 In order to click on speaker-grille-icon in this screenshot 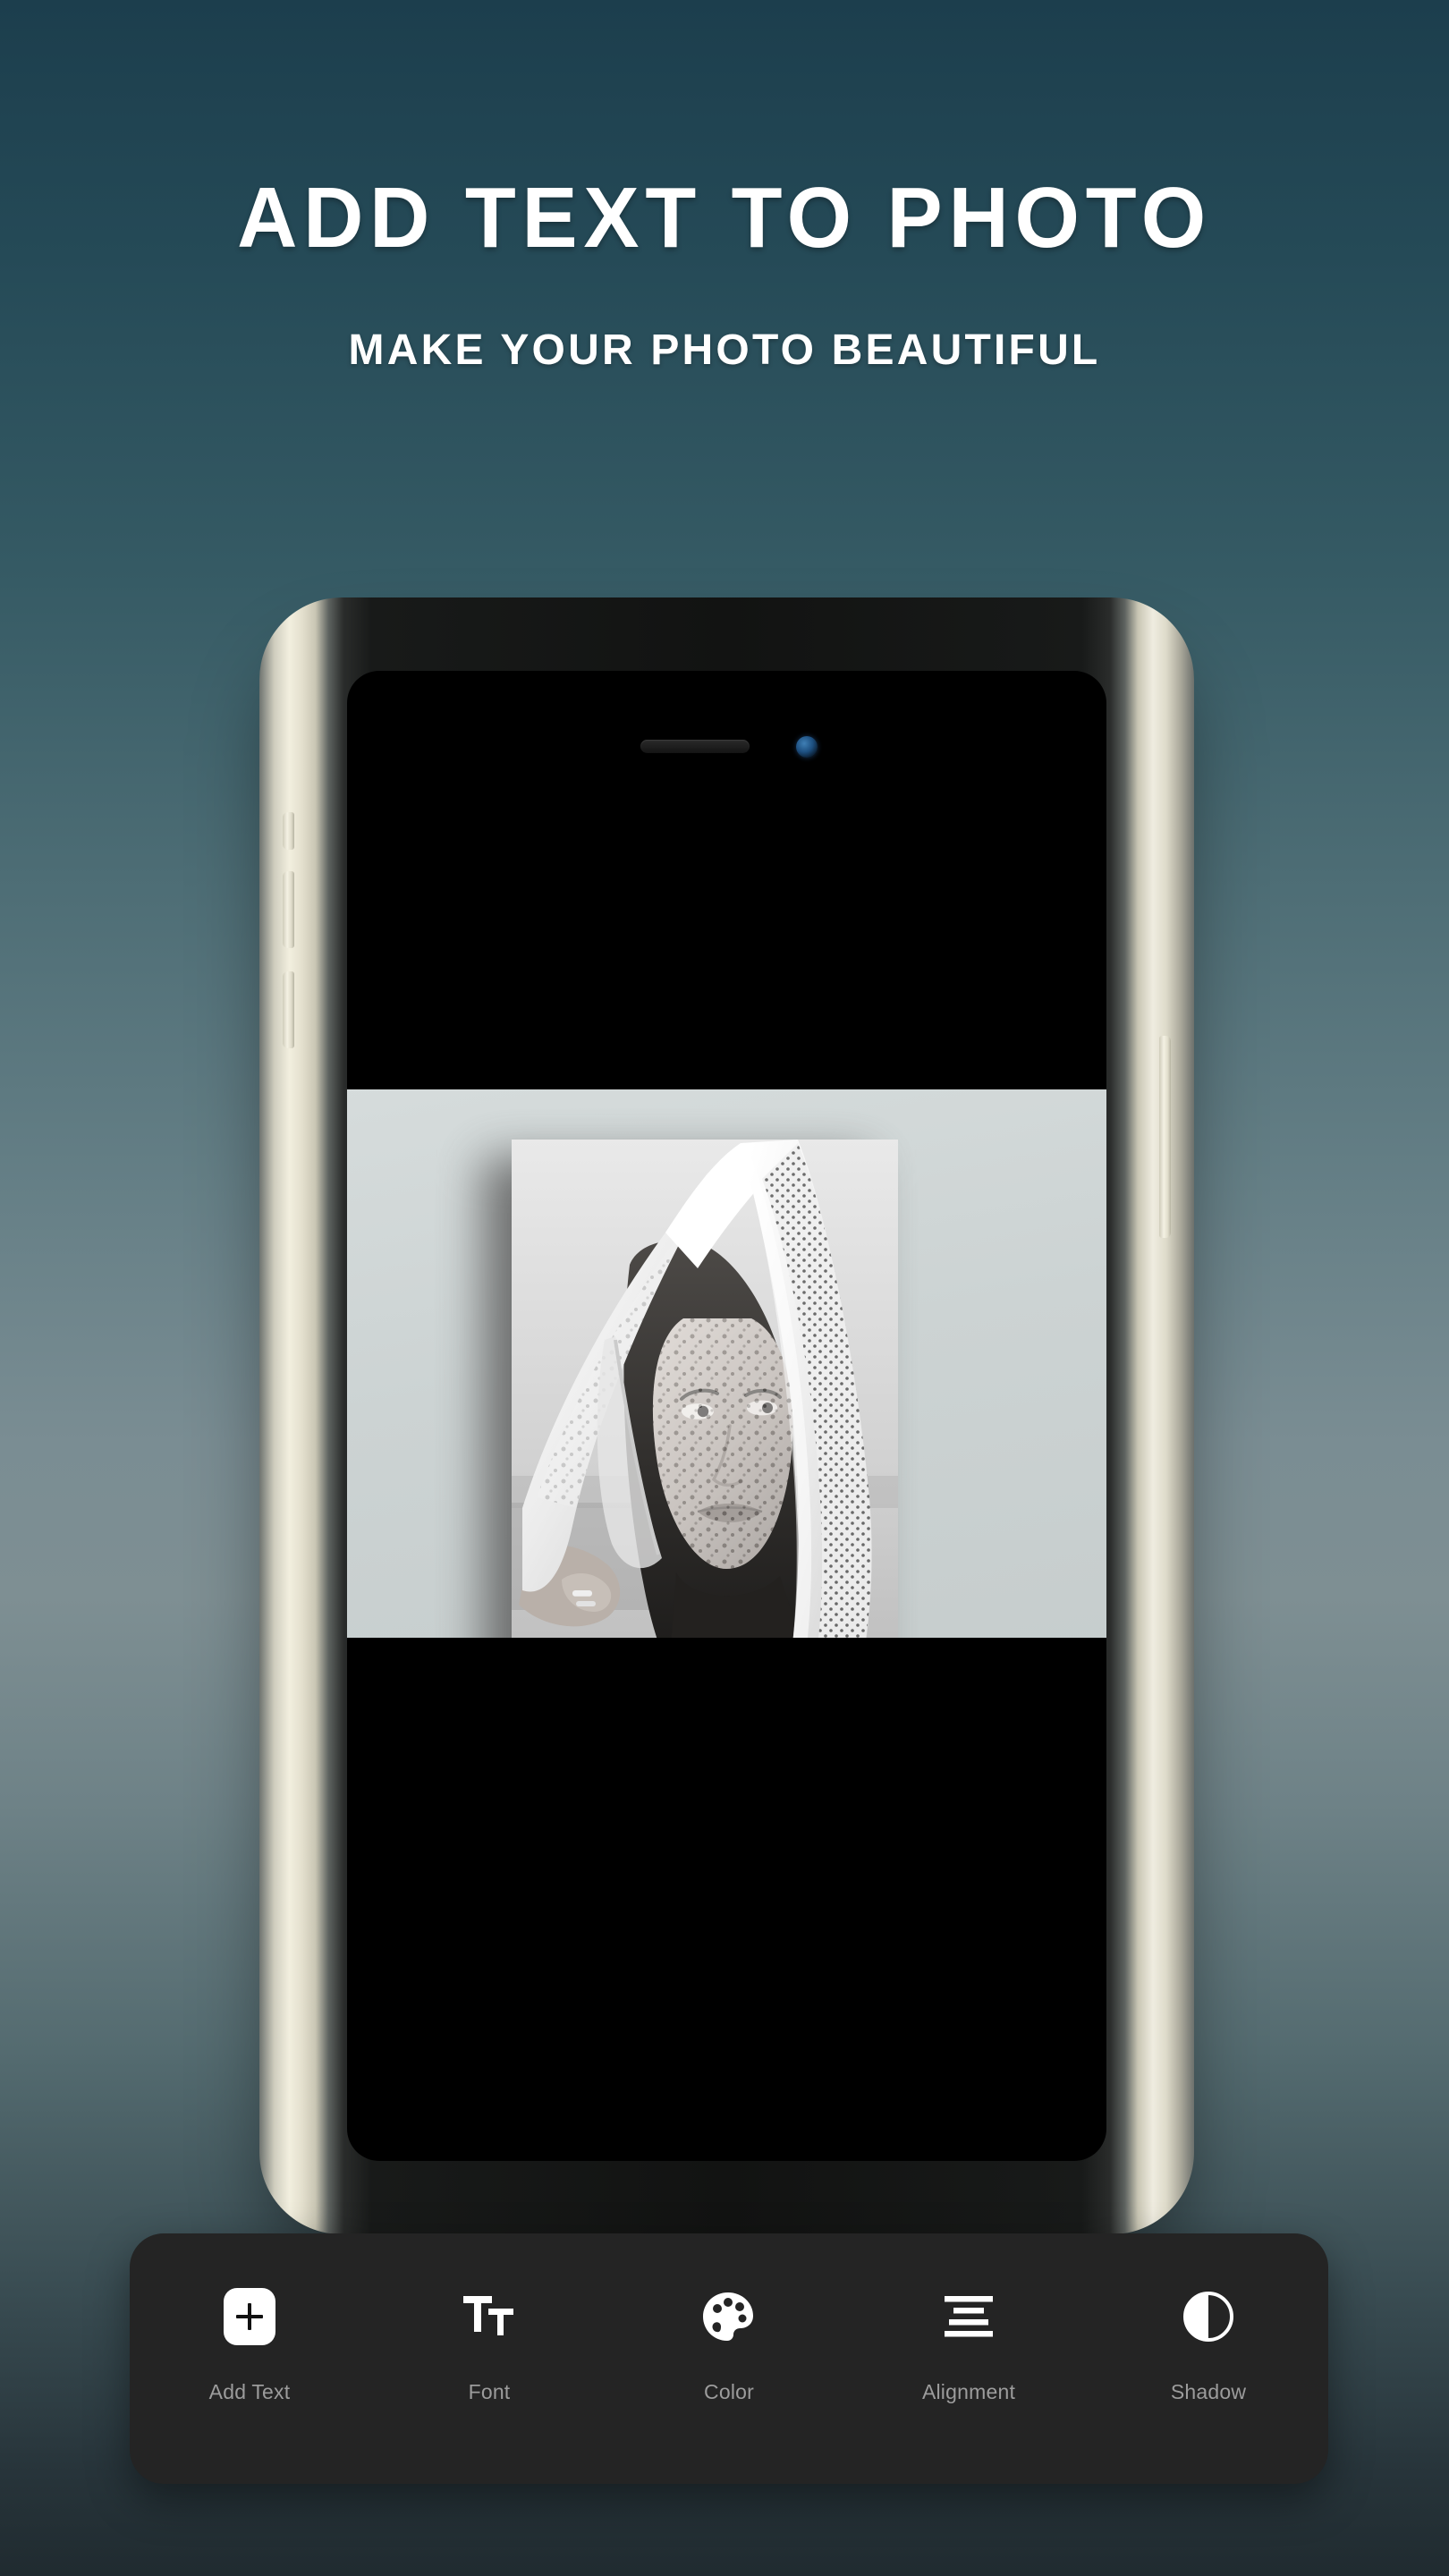, I will do `click(695, 746)`.